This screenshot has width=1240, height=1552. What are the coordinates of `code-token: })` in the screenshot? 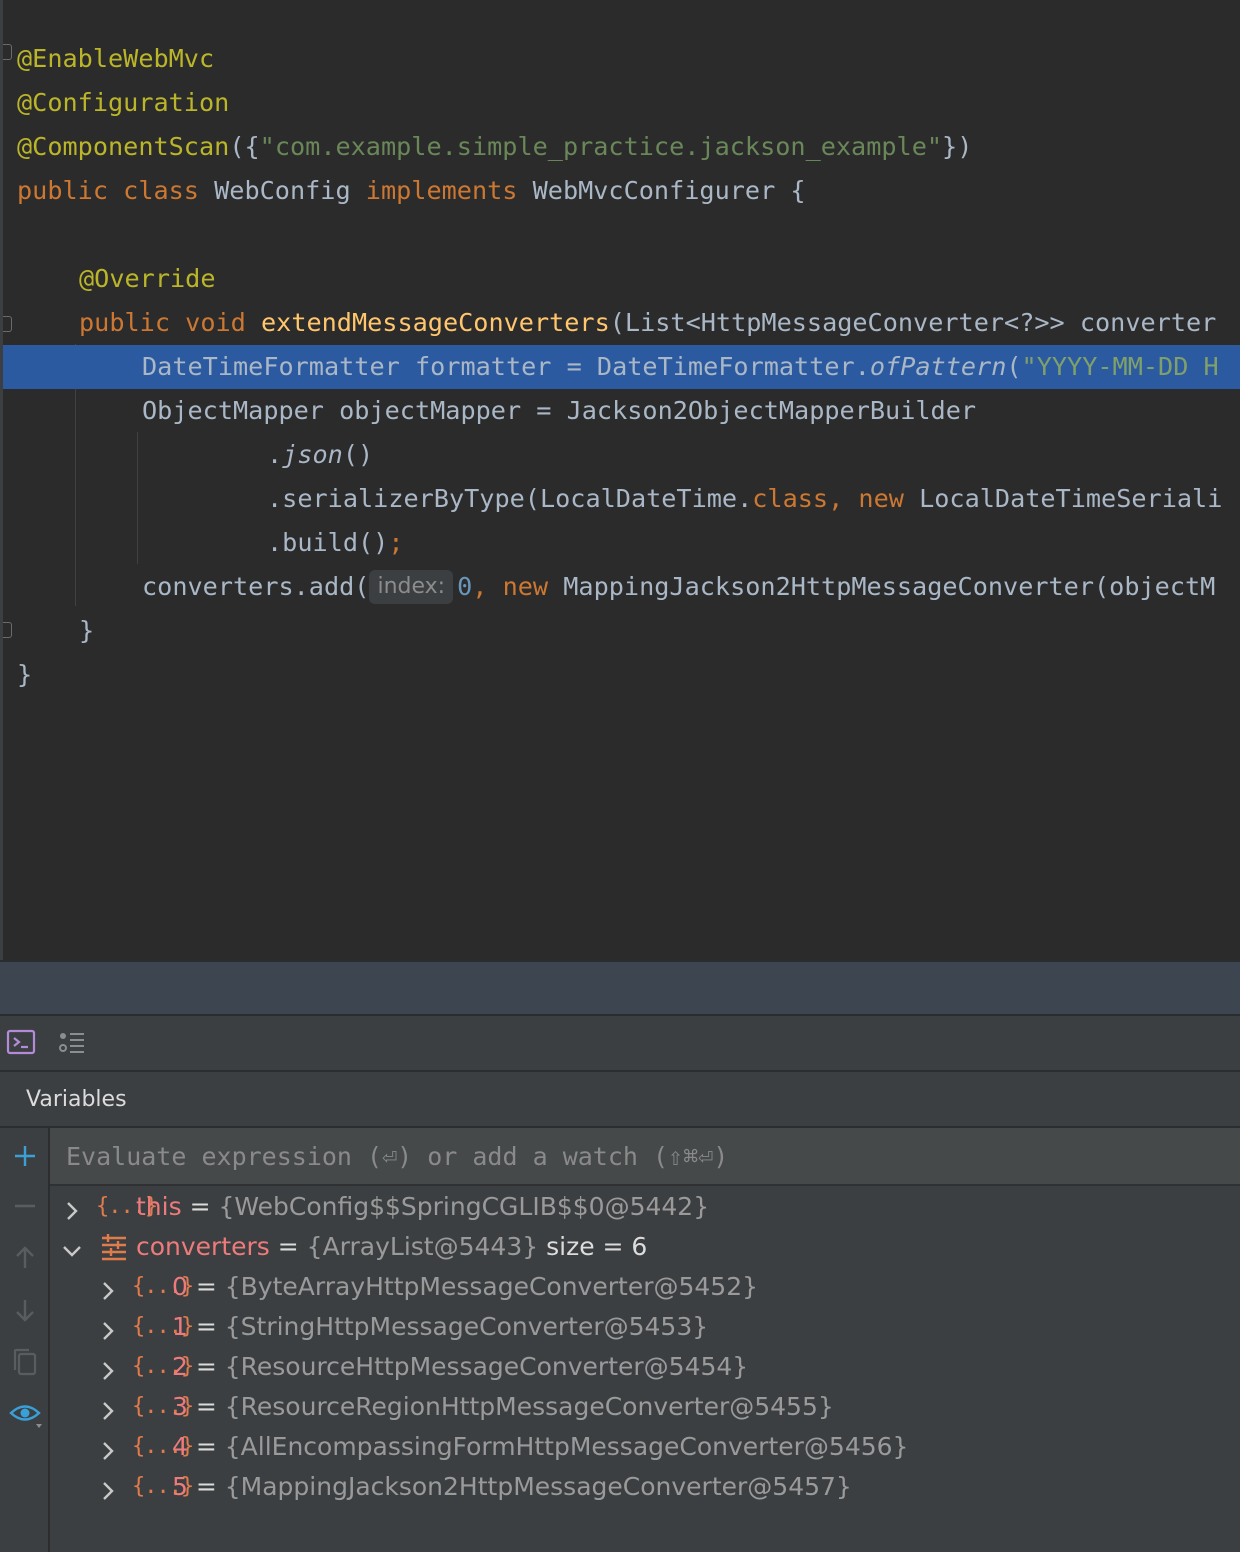 It's located at (957, 146).